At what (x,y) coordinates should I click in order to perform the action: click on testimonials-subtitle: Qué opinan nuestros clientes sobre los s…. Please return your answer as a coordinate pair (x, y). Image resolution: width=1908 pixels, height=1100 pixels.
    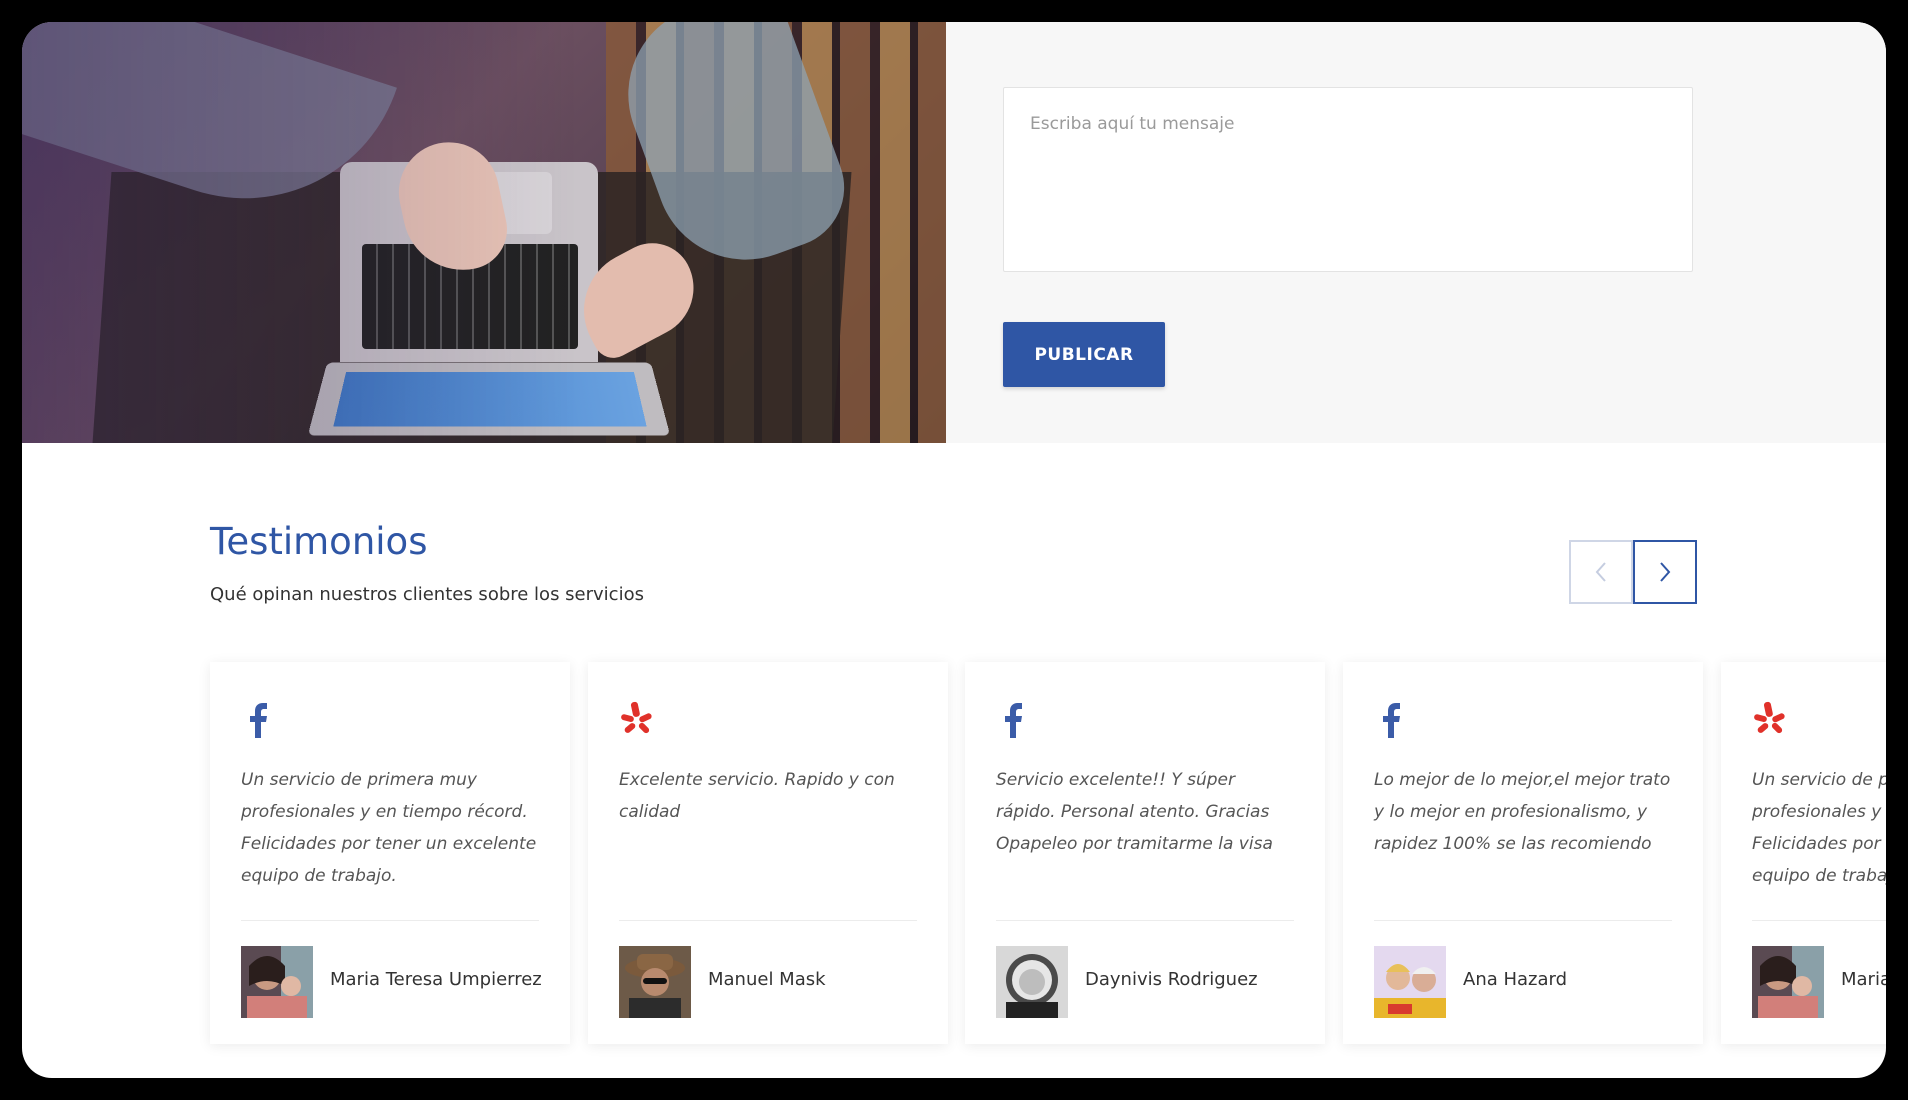
    Looking at the image, I should click on (427, 594).